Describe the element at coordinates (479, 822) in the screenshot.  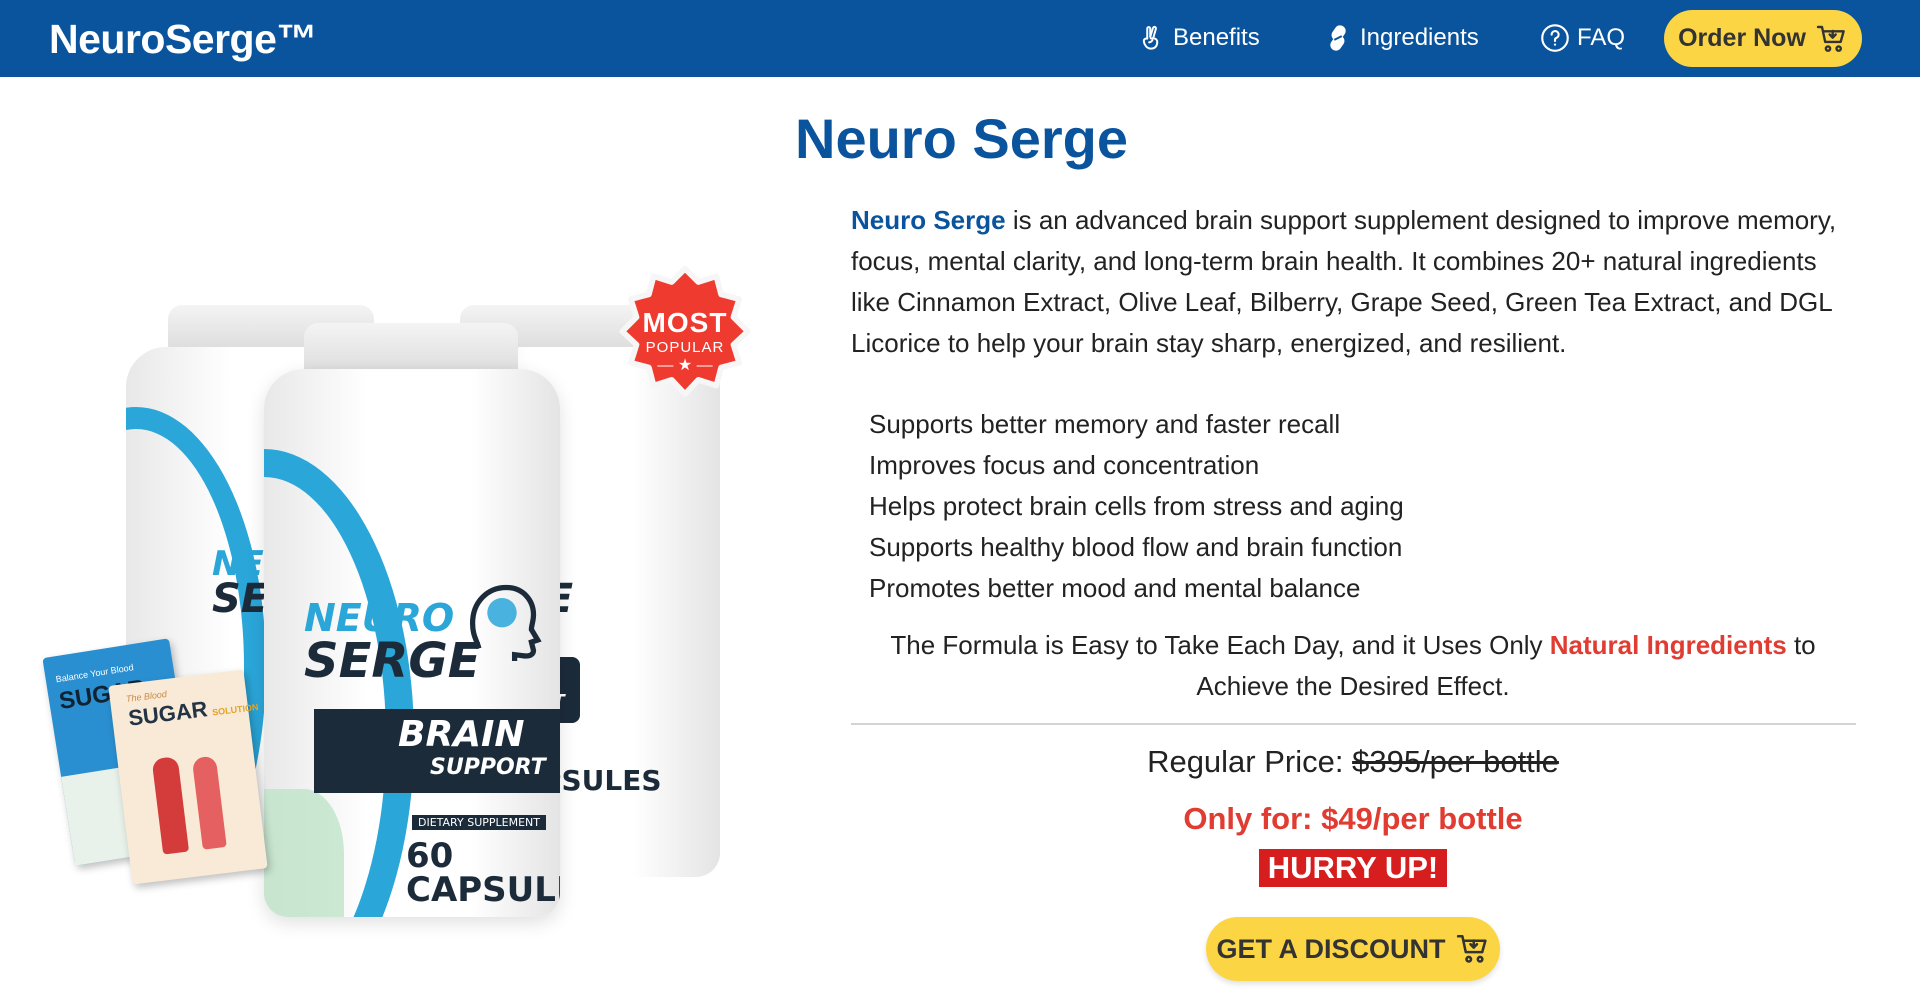
I see `bottle-tag: DIETARY SUPPLEMENT` at that location.